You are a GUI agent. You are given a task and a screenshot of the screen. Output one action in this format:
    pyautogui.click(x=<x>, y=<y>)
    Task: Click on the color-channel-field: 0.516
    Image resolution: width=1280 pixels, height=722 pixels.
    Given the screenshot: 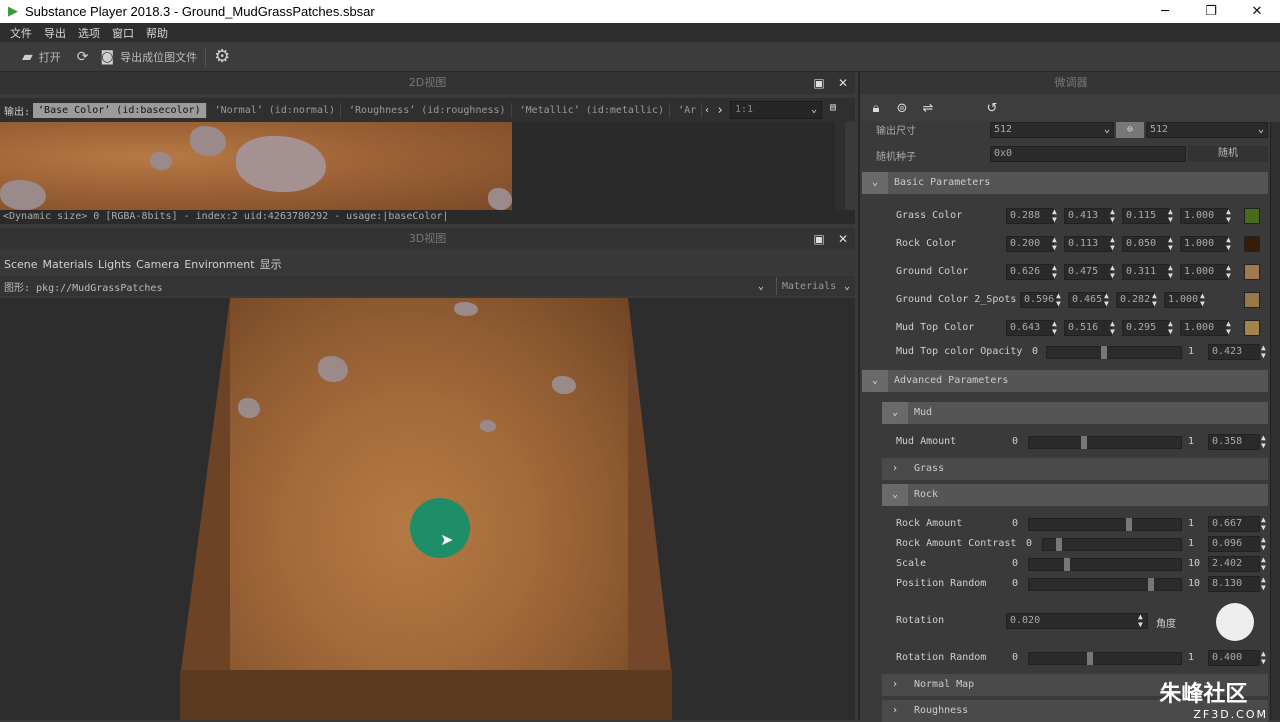 What is the action you would take?
    pyautogui.click(x=1088, y=328)
    